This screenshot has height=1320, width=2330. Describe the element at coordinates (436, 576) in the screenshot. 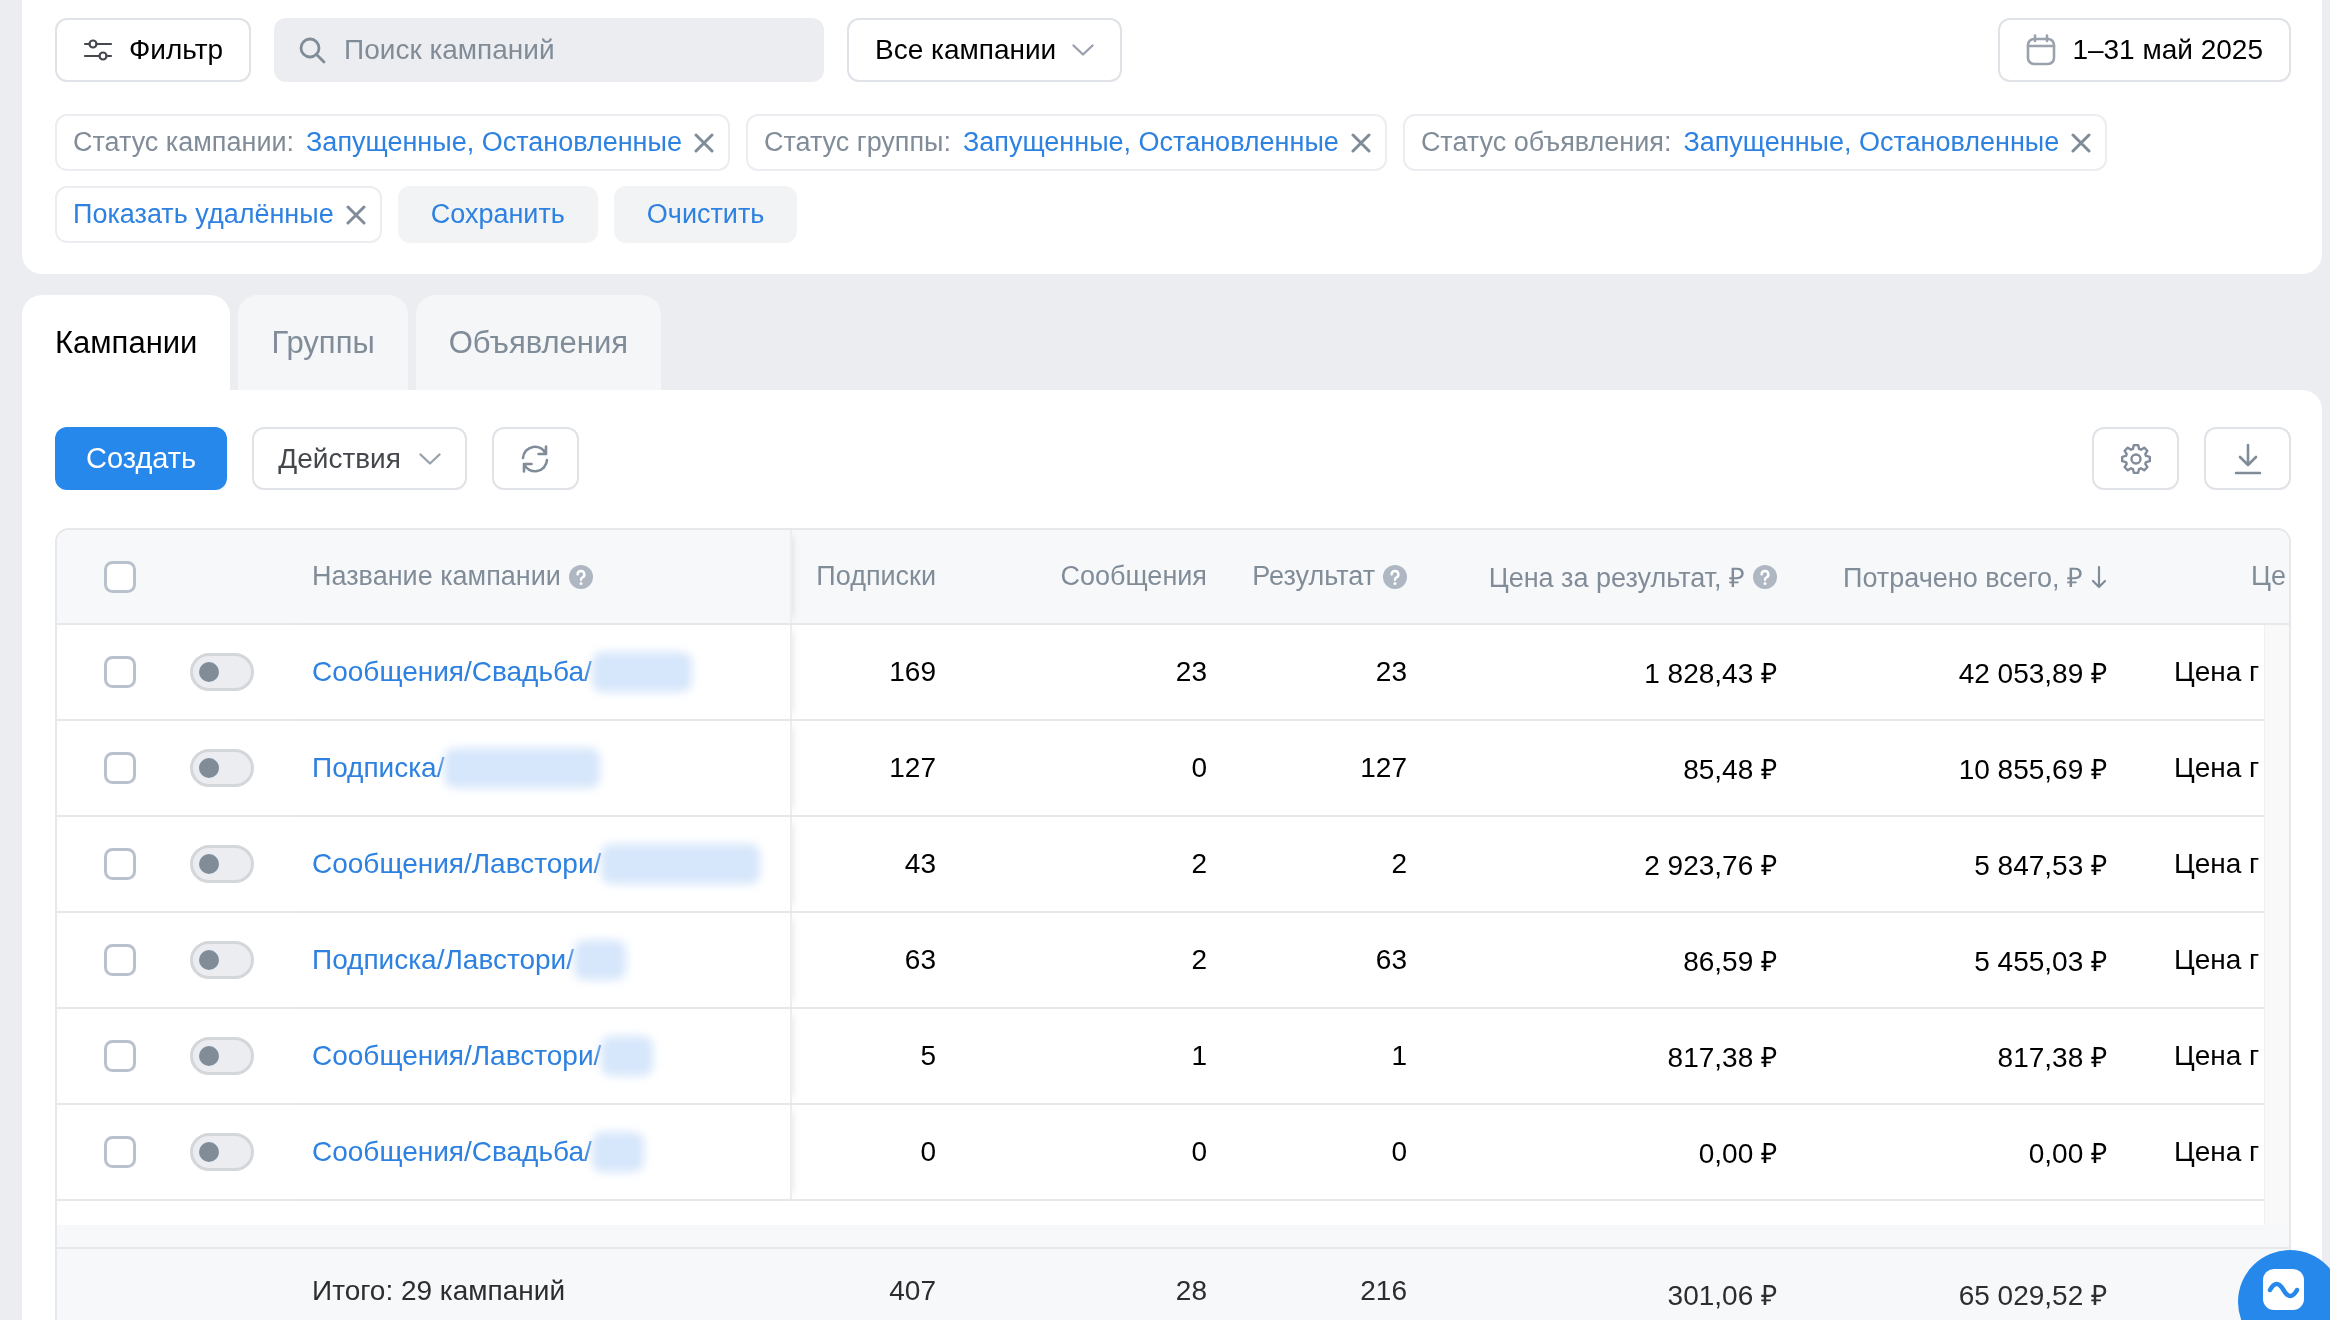

I see `column-header: Название кампании` at that location.